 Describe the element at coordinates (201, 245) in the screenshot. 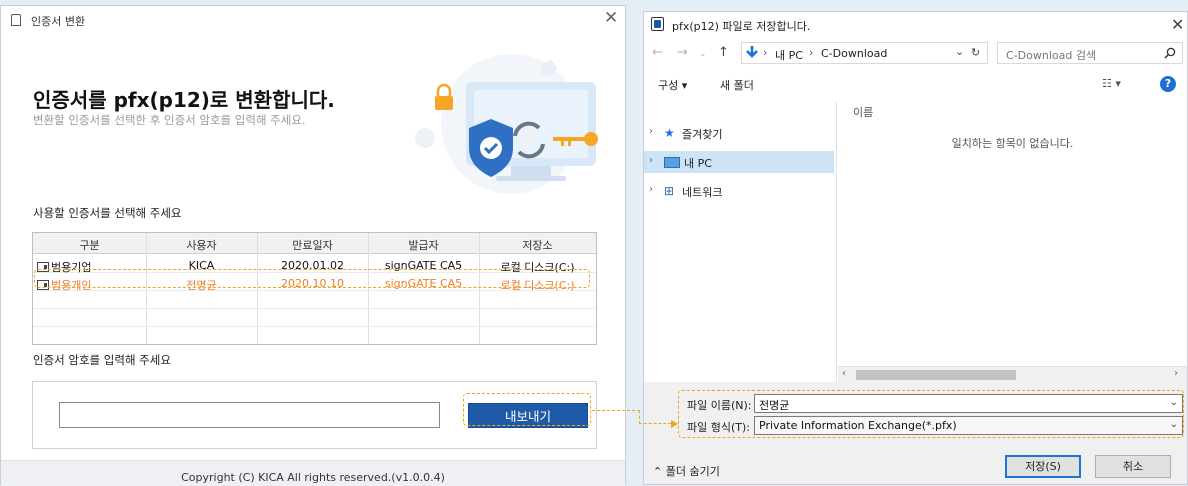

I see `col-header-user: 사용자` at that location.